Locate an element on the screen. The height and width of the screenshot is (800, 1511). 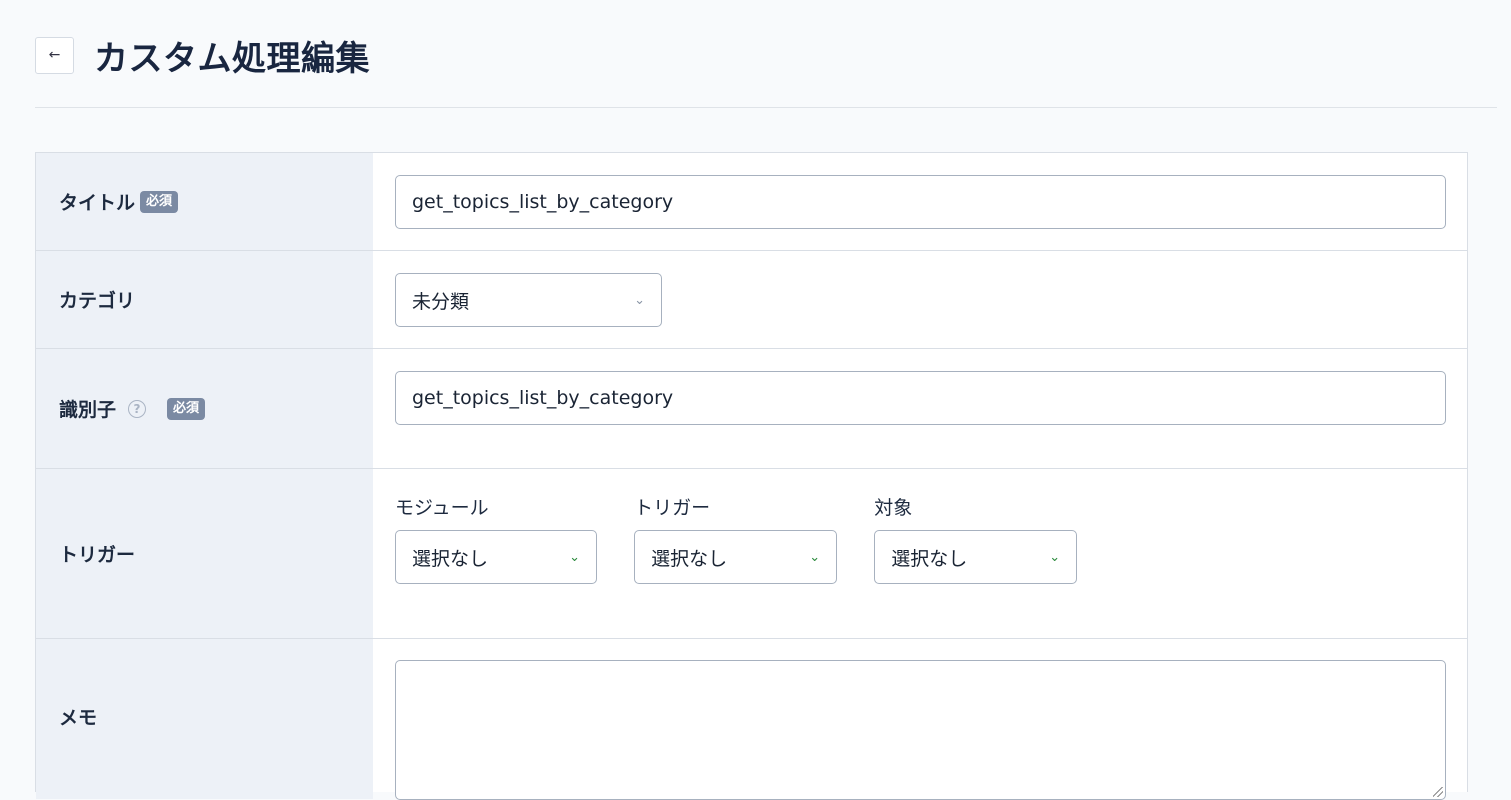
header-divider is located at coordinates (766, 107).